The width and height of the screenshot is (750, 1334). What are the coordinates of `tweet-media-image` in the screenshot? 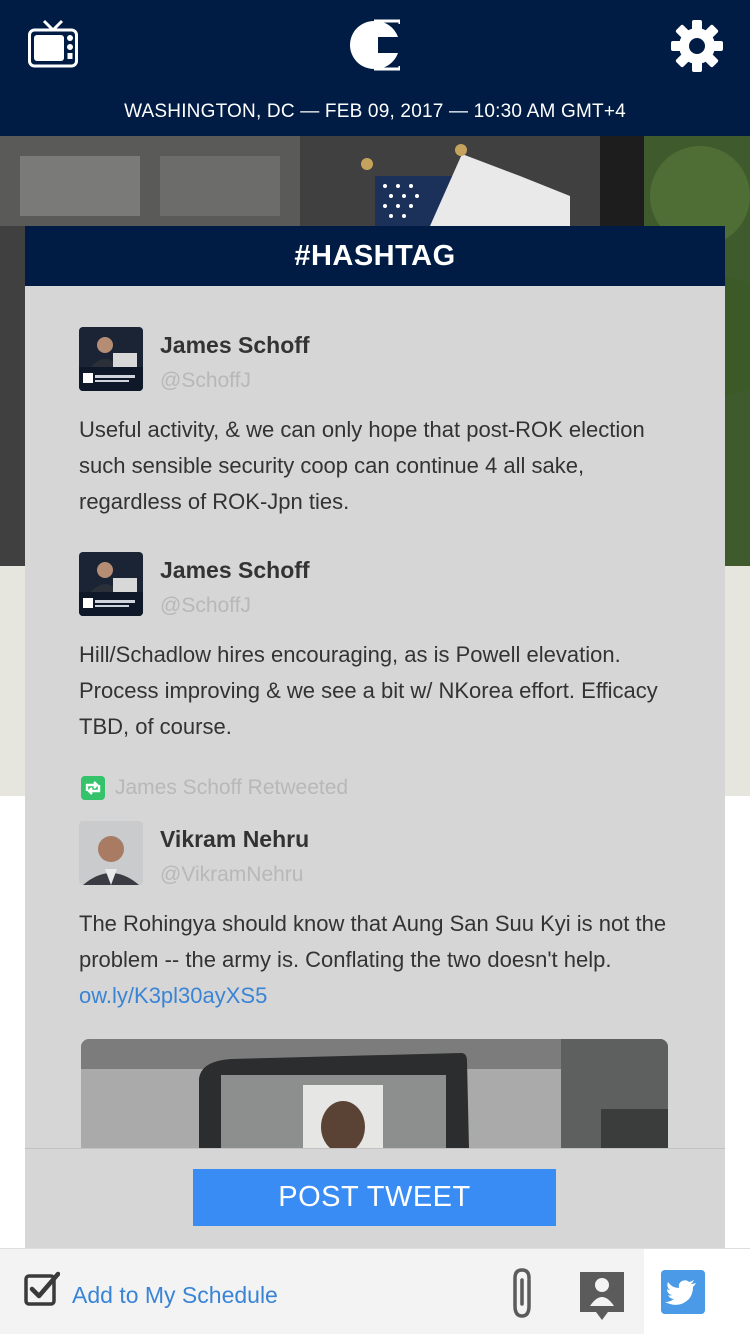 It's located at (374, 1093).